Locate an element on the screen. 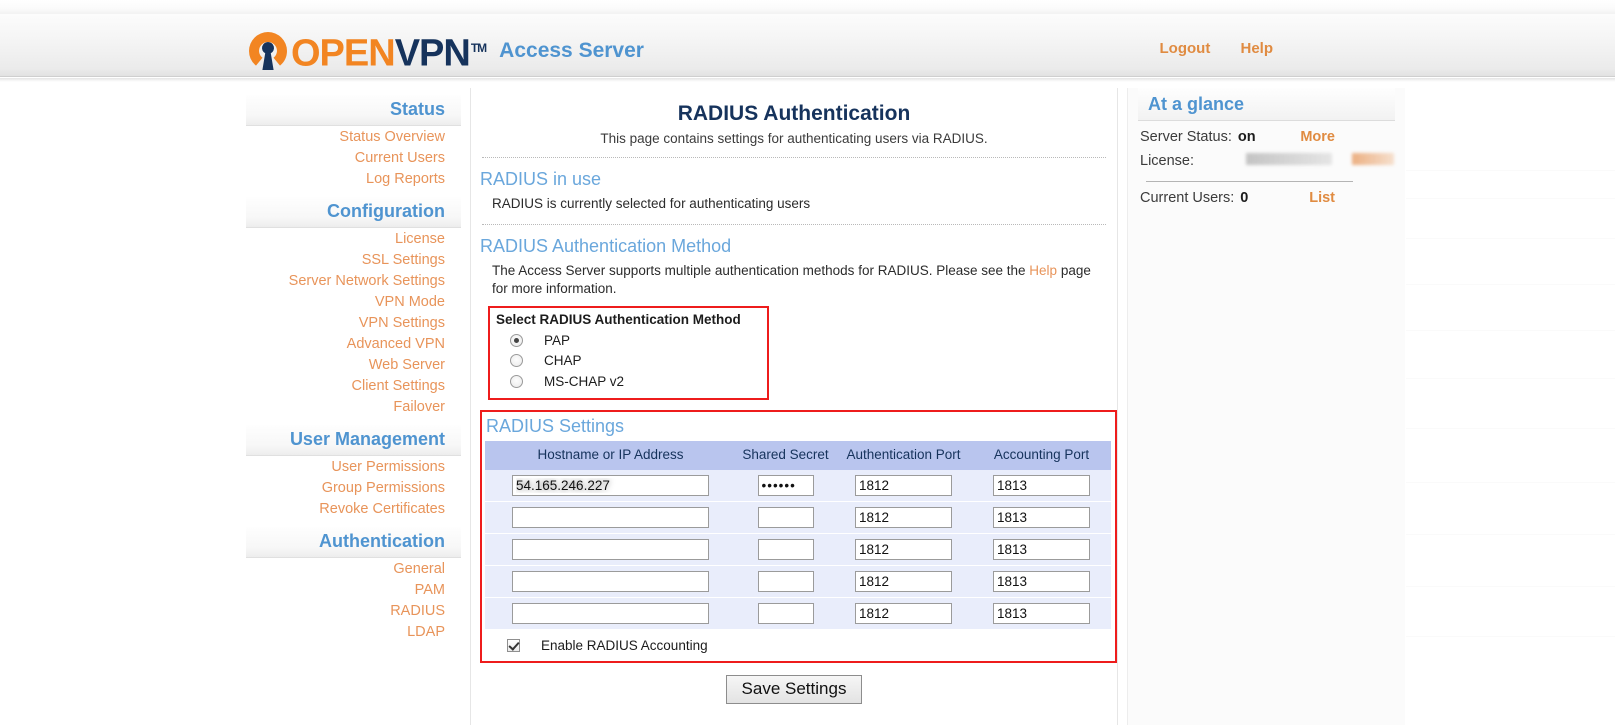 The height and width of the screenshot is (725, 1615). page-header is located at coordinates (807, 45).